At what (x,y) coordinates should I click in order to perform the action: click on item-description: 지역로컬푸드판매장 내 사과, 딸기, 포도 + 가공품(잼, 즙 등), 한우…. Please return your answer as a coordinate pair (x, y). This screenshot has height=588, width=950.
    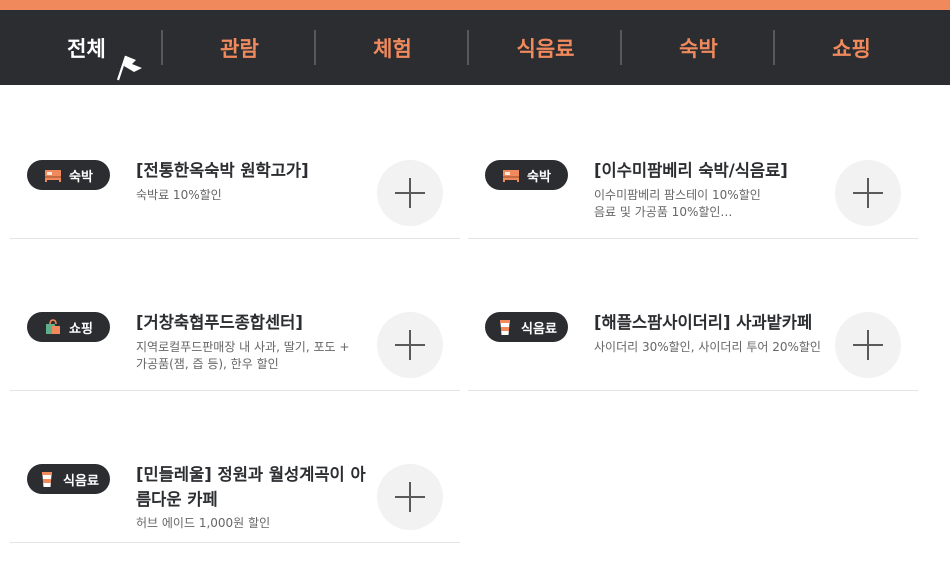
    Looking at the image, I should click on (243, 355).